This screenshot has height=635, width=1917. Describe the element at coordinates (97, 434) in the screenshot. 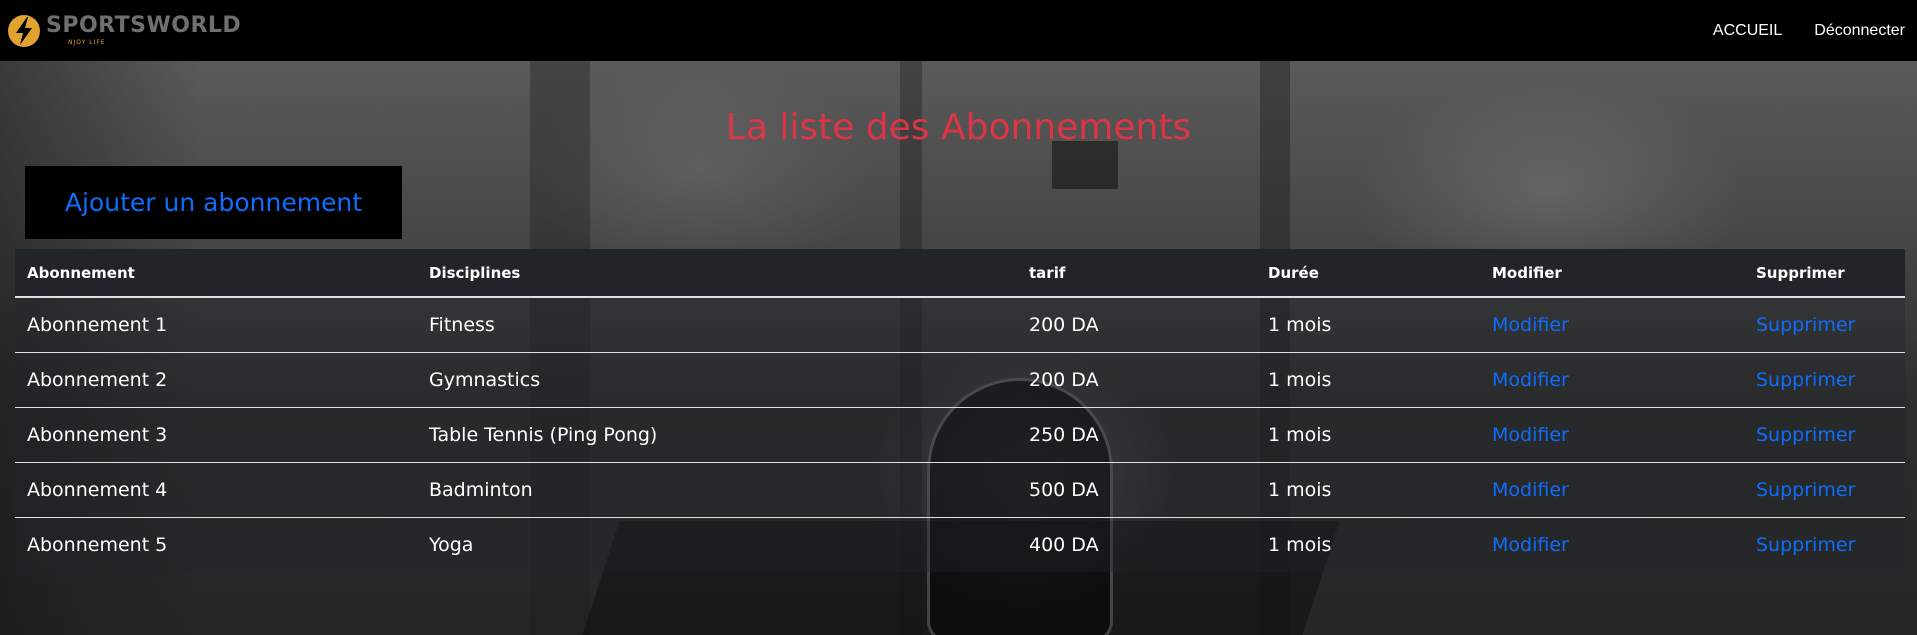

I see `cell-abonnement: Abonnement 3` at that location.